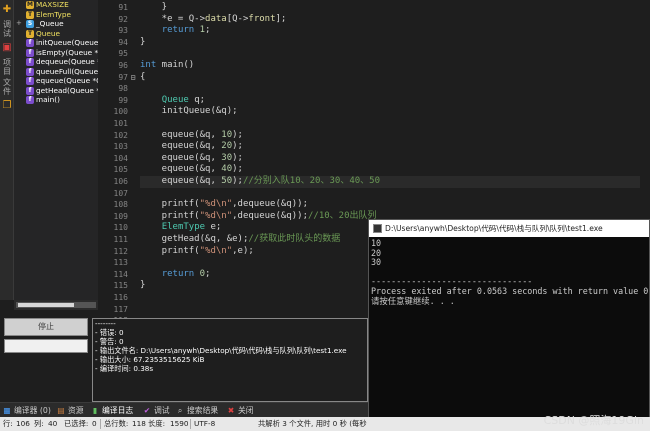 The width and height of the screenshot is (650, 431). I want to click on line-number: 116, so click(120, 297).